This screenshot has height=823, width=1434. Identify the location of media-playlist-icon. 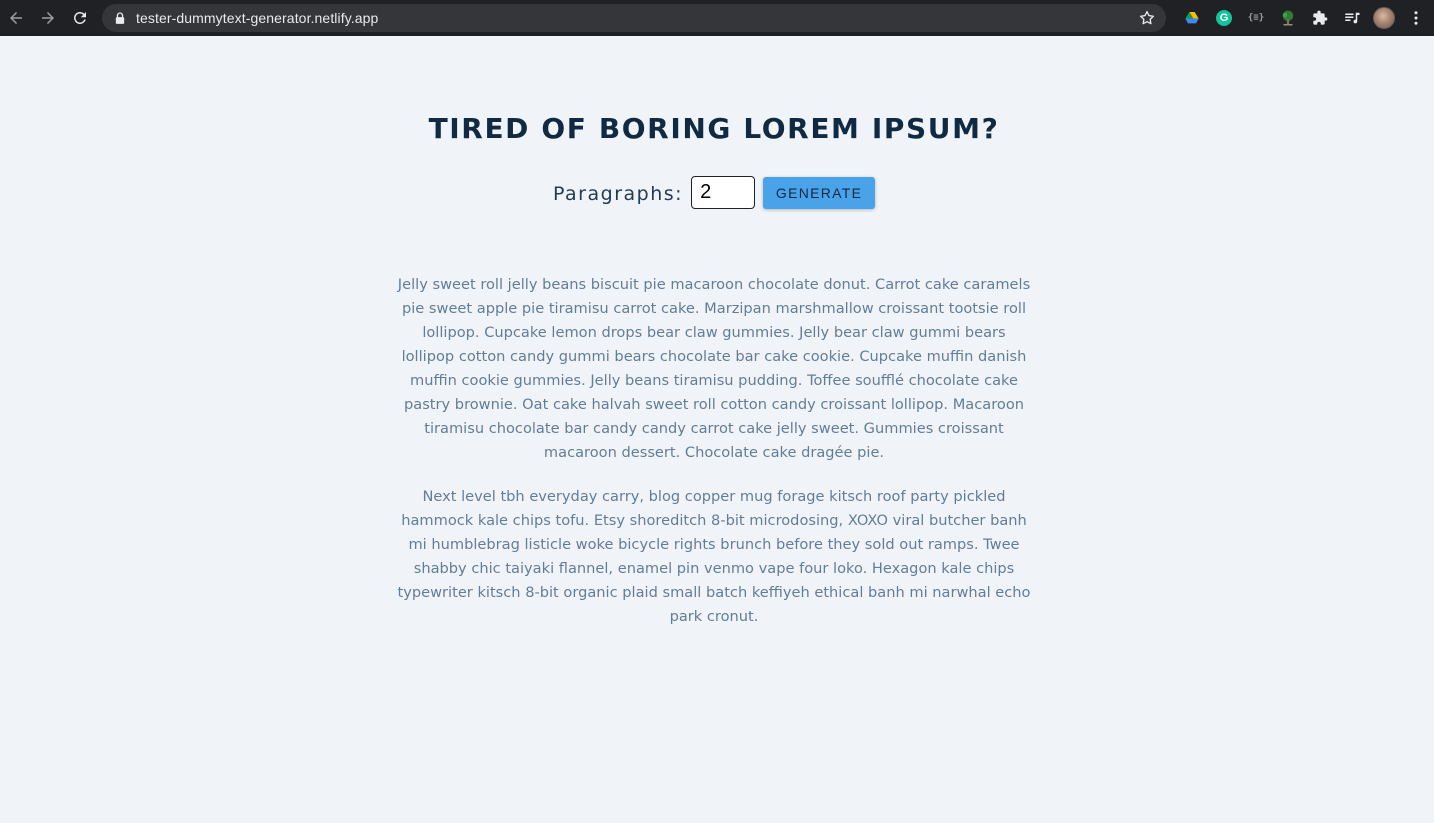
(1352, 18).